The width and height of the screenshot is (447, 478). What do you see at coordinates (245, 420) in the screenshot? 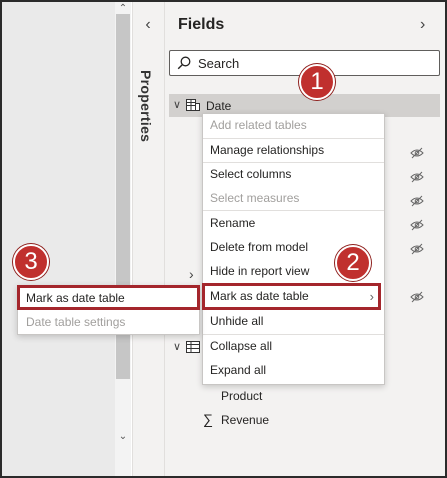
I see `field-revenue-label: Revenue` at bounding box center [245, 420].